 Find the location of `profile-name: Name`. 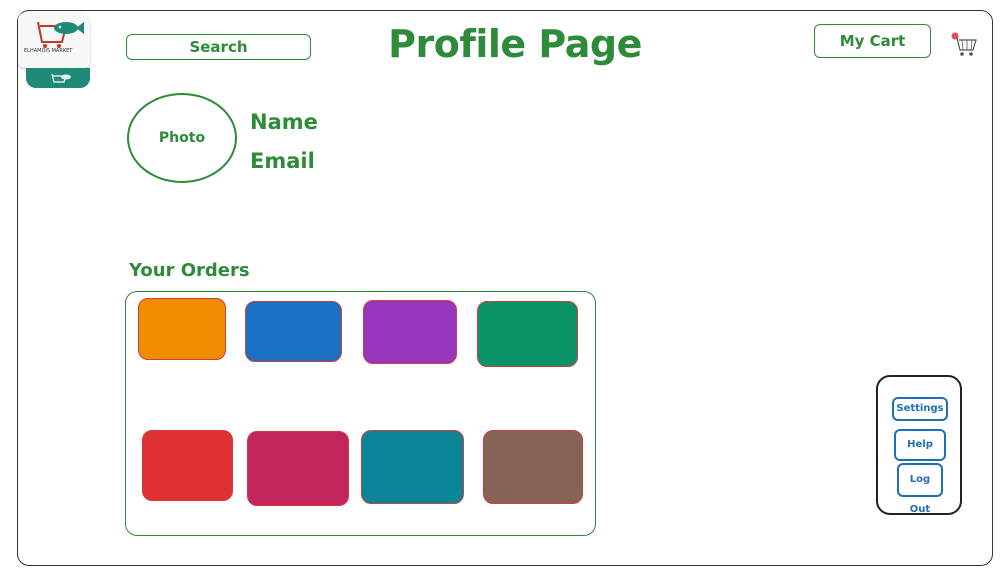

profile-name: Name is located at coordinates (284, 122).